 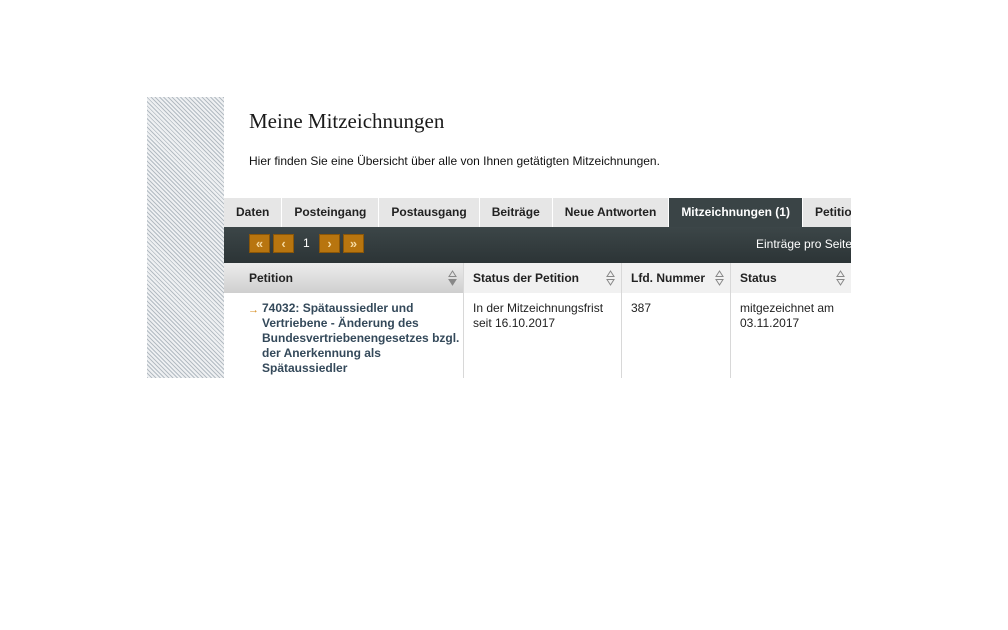 What do you see at coordinates (826, 212) in the screenshot?
I see `tab-petitionen: Petitionen` at bounding box center [826, 212].